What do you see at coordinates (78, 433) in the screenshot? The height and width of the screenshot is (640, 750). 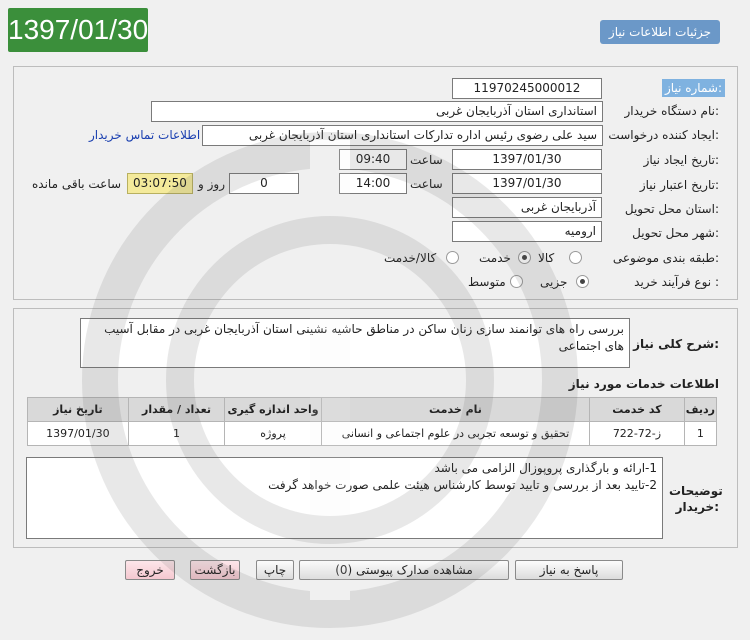 I see `cell-need-date: 1397/01/30` at bounding box center [78, 433].